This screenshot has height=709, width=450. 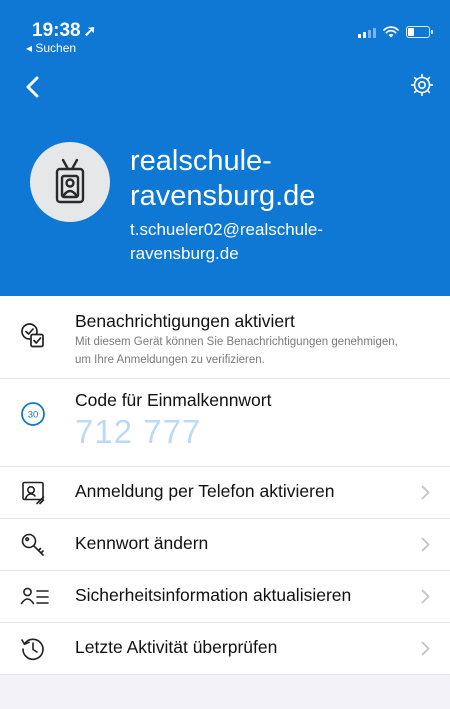 What do you see at coordinates (138, 431) in the screenshot?
I see `otp-code: 712 777` at bounding box center [138, 431].